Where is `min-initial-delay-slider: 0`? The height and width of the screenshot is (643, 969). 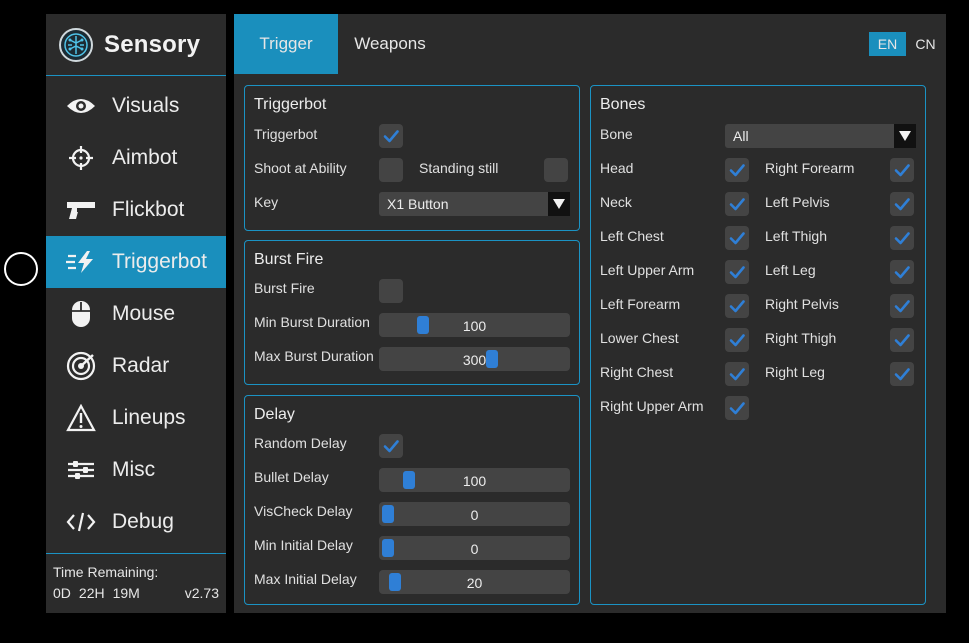
min-initial-delay-slider: 0 is located at coordinates (474, 548).